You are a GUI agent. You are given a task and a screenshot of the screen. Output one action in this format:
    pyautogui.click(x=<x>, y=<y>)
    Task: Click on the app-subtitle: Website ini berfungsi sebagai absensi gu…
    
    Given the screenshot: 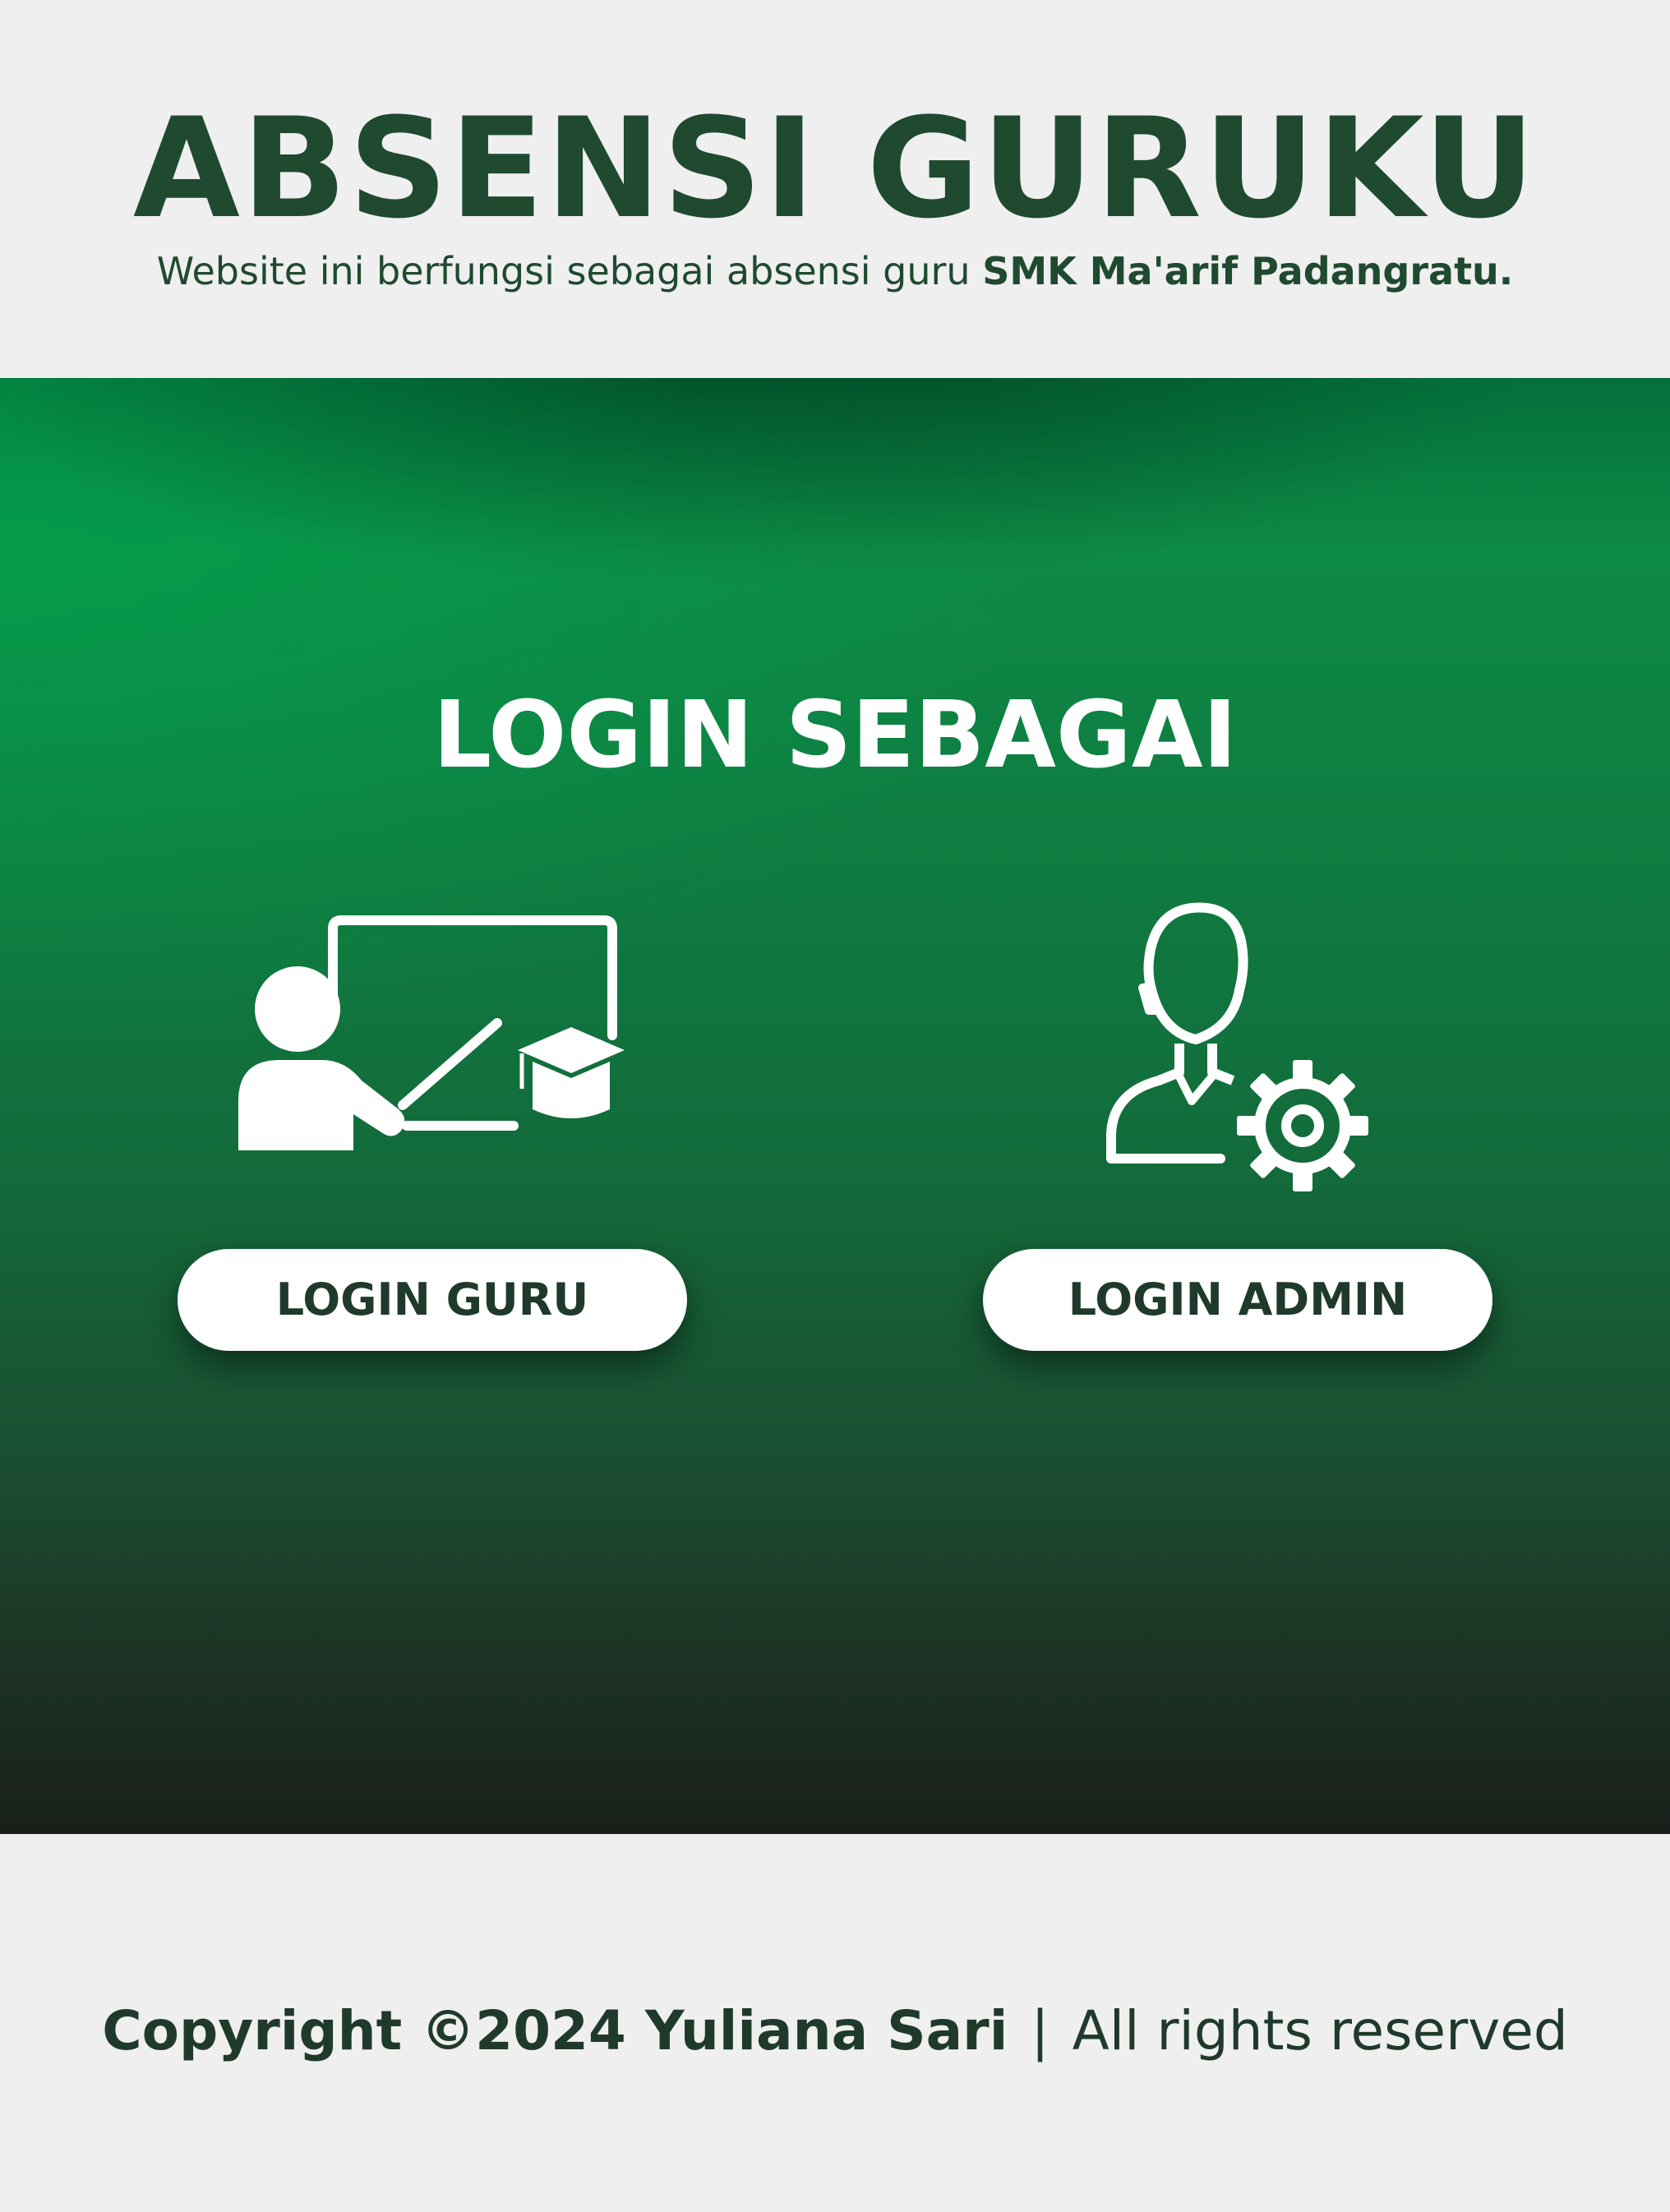 What is the action you would take?
    pyautogui.click(x=835, y=271)
    